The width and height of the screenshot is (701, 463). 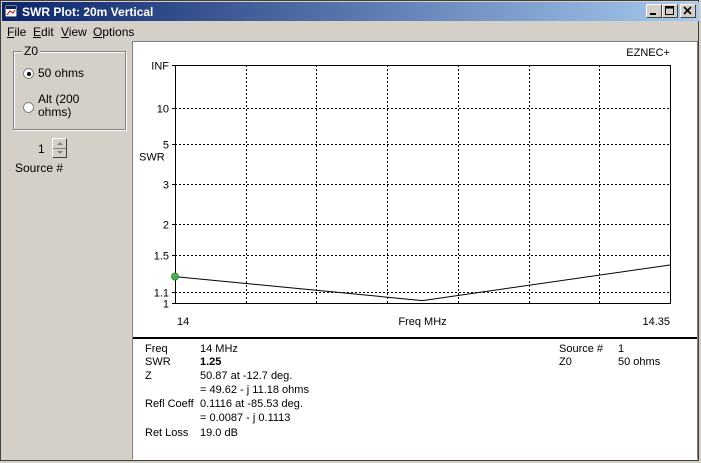 What do you see at coordinates (28, 73) in the screenshot?
I see `z0-50ohms-radio` at bounding box center [28, 73].